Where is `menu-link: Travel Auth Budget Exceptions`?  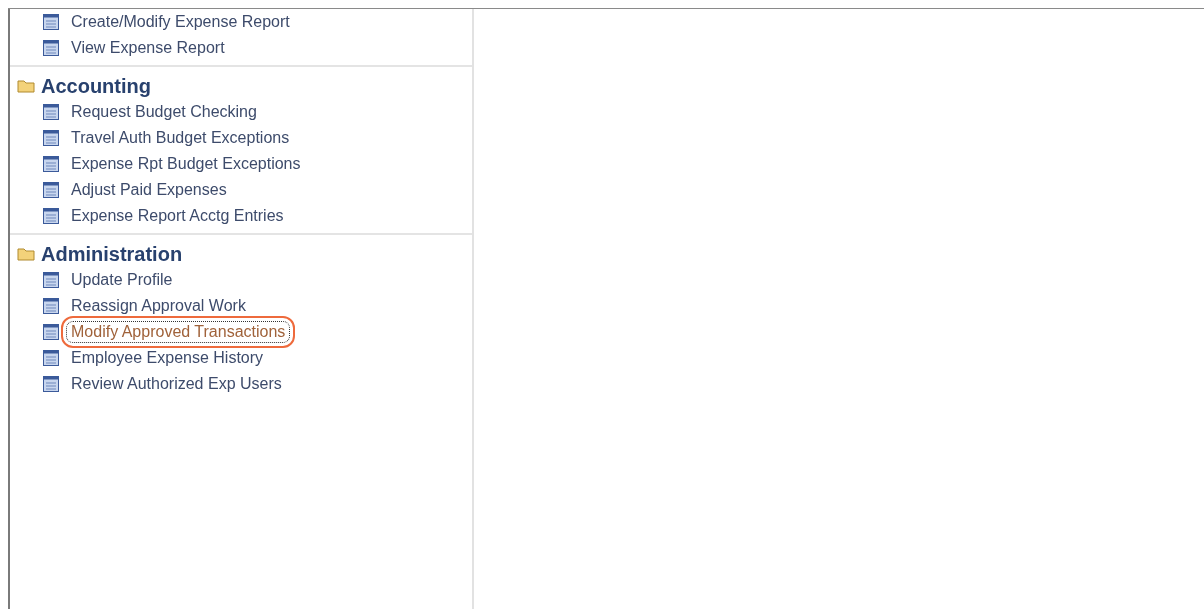 menu-link: Travel Auth Budget Exceptions is located at coordinates (180, 138).